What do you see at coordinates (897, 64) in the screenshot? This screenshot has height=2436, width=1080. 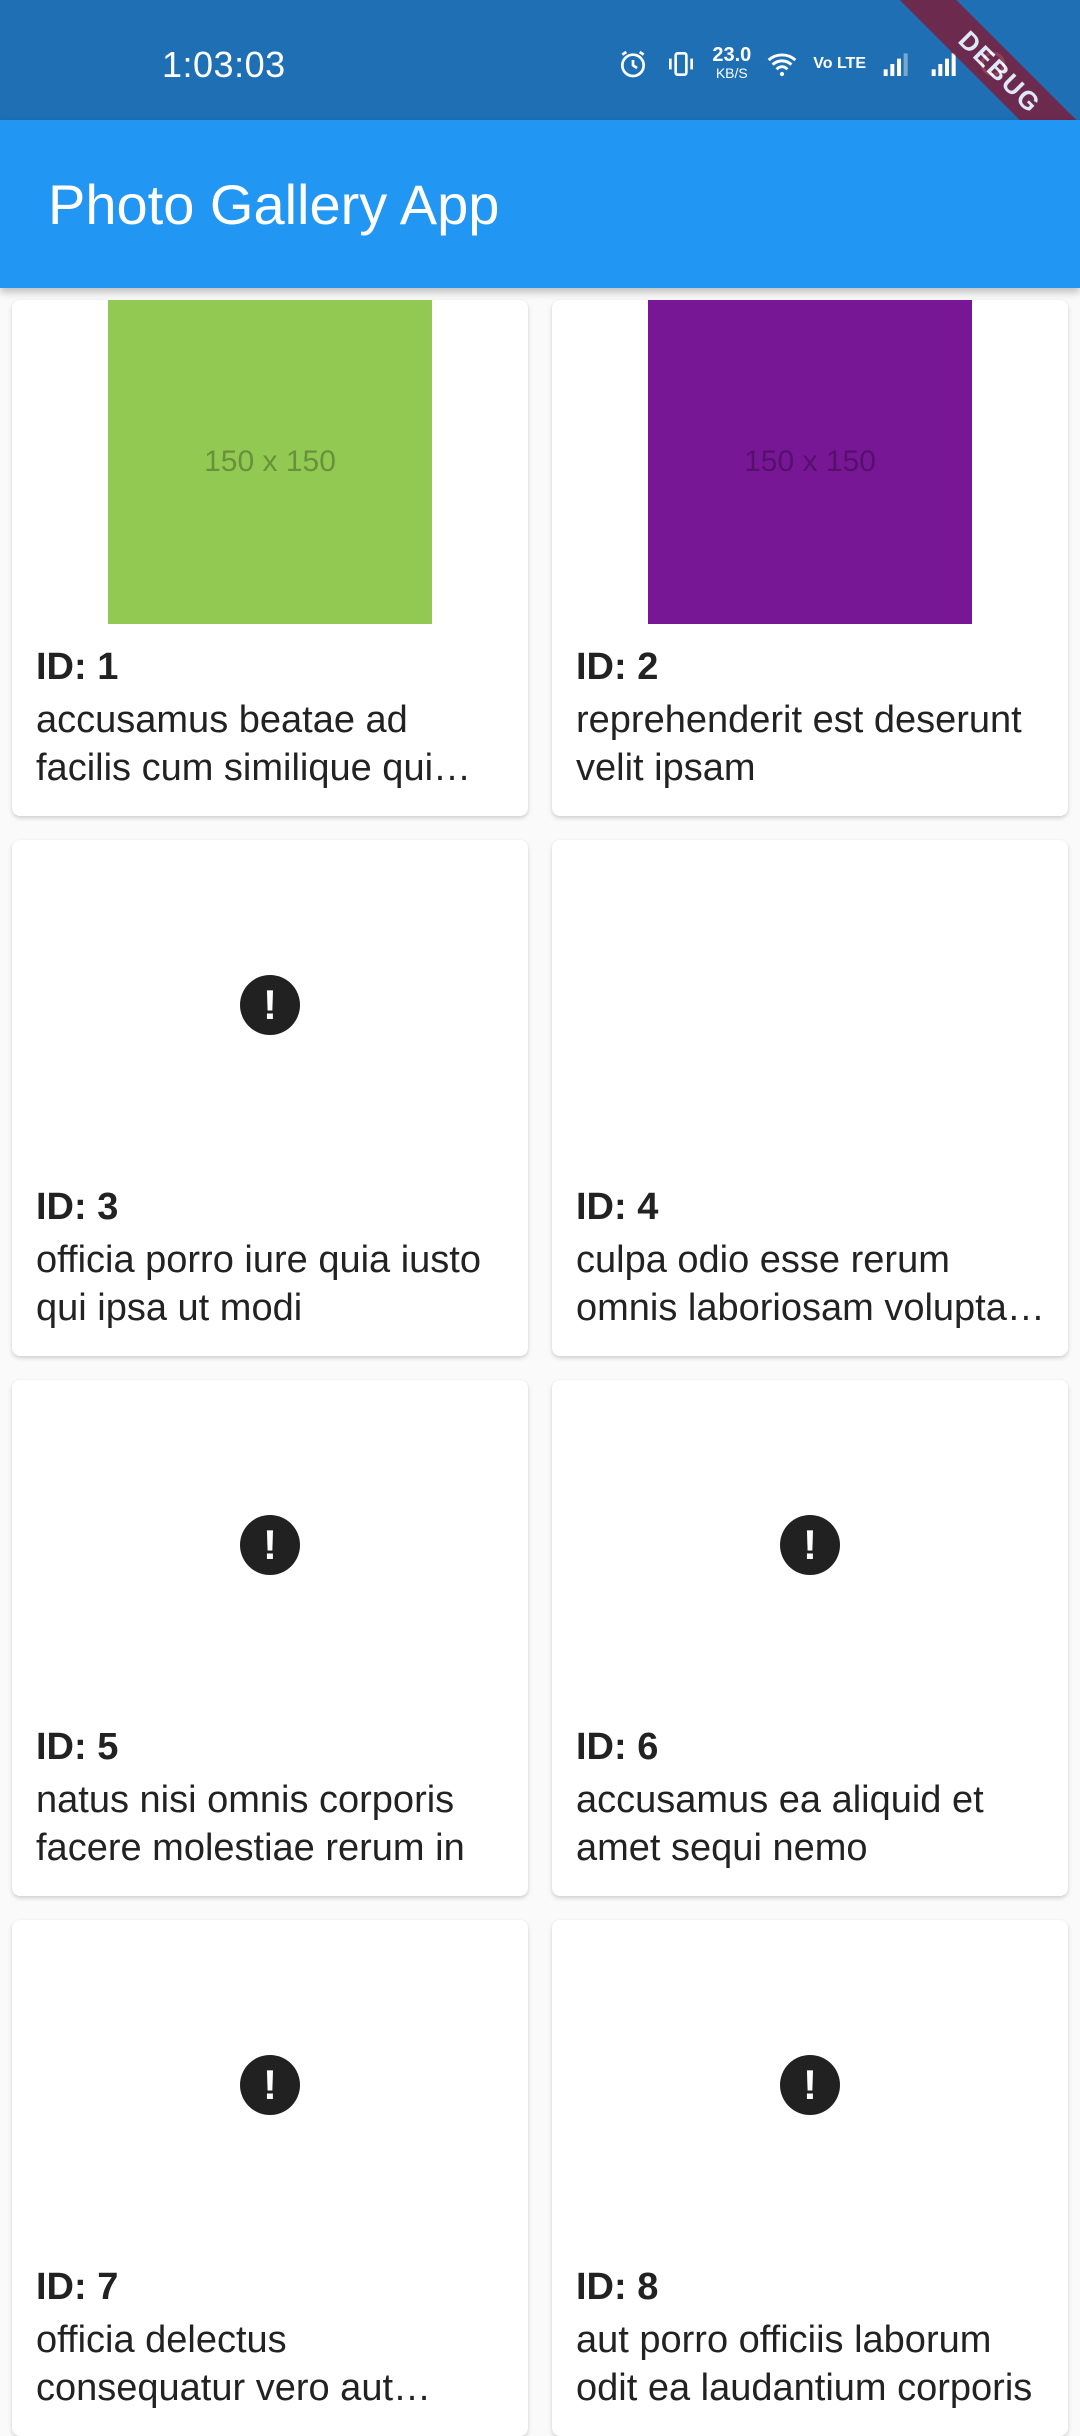 I see `signal-icon` at bounding box center [897, 64].